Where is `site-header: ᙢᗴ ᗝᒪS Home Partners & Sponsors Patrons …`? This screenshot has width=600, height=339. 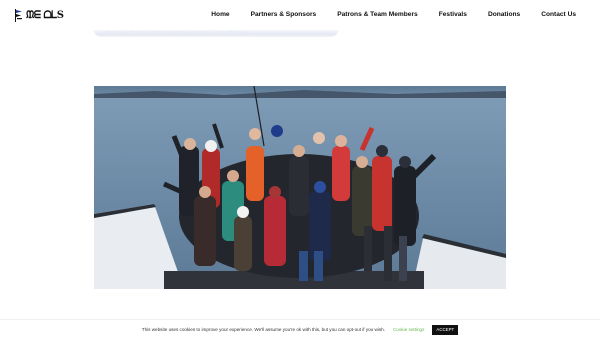
site-header: ᙢᗴ ᗝᒪS Home Partners & Sponsors Patrons … is located at coordinates (300, 15).